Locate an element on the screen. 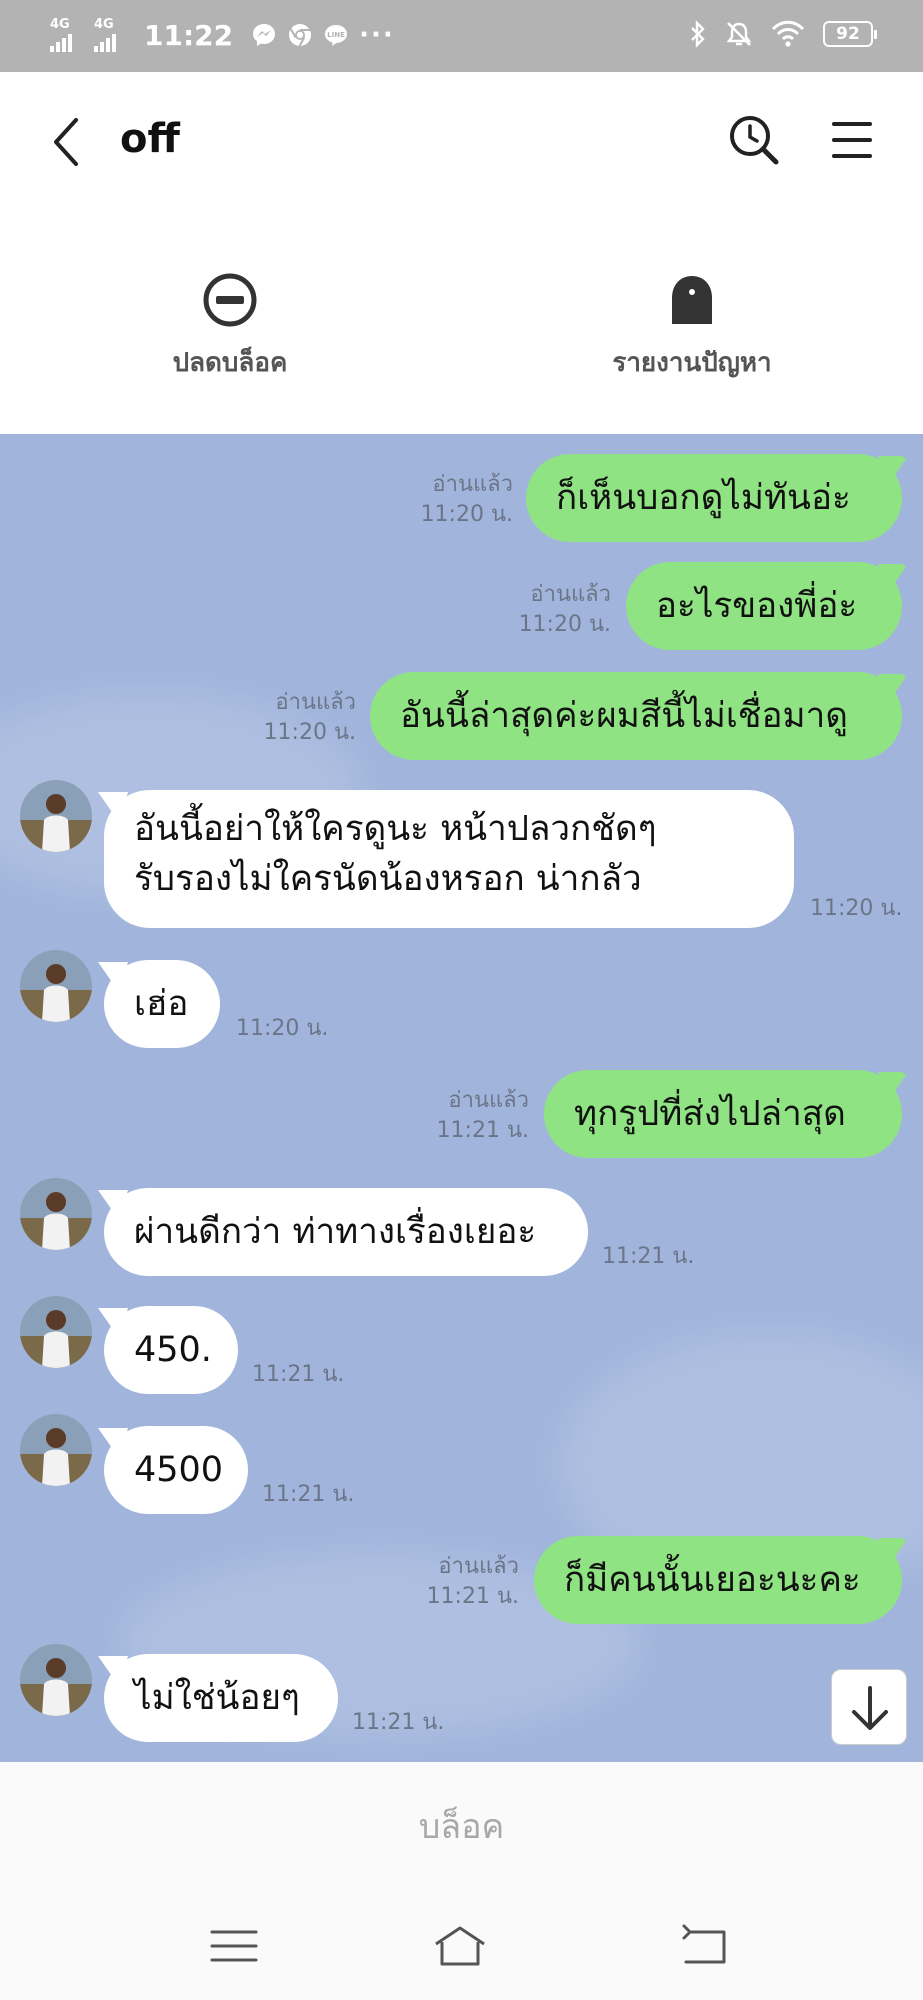 The image size is (923, 2000). outgoing-message: อะไรของพี่อ่ะ is located at coordinates (764, 606).